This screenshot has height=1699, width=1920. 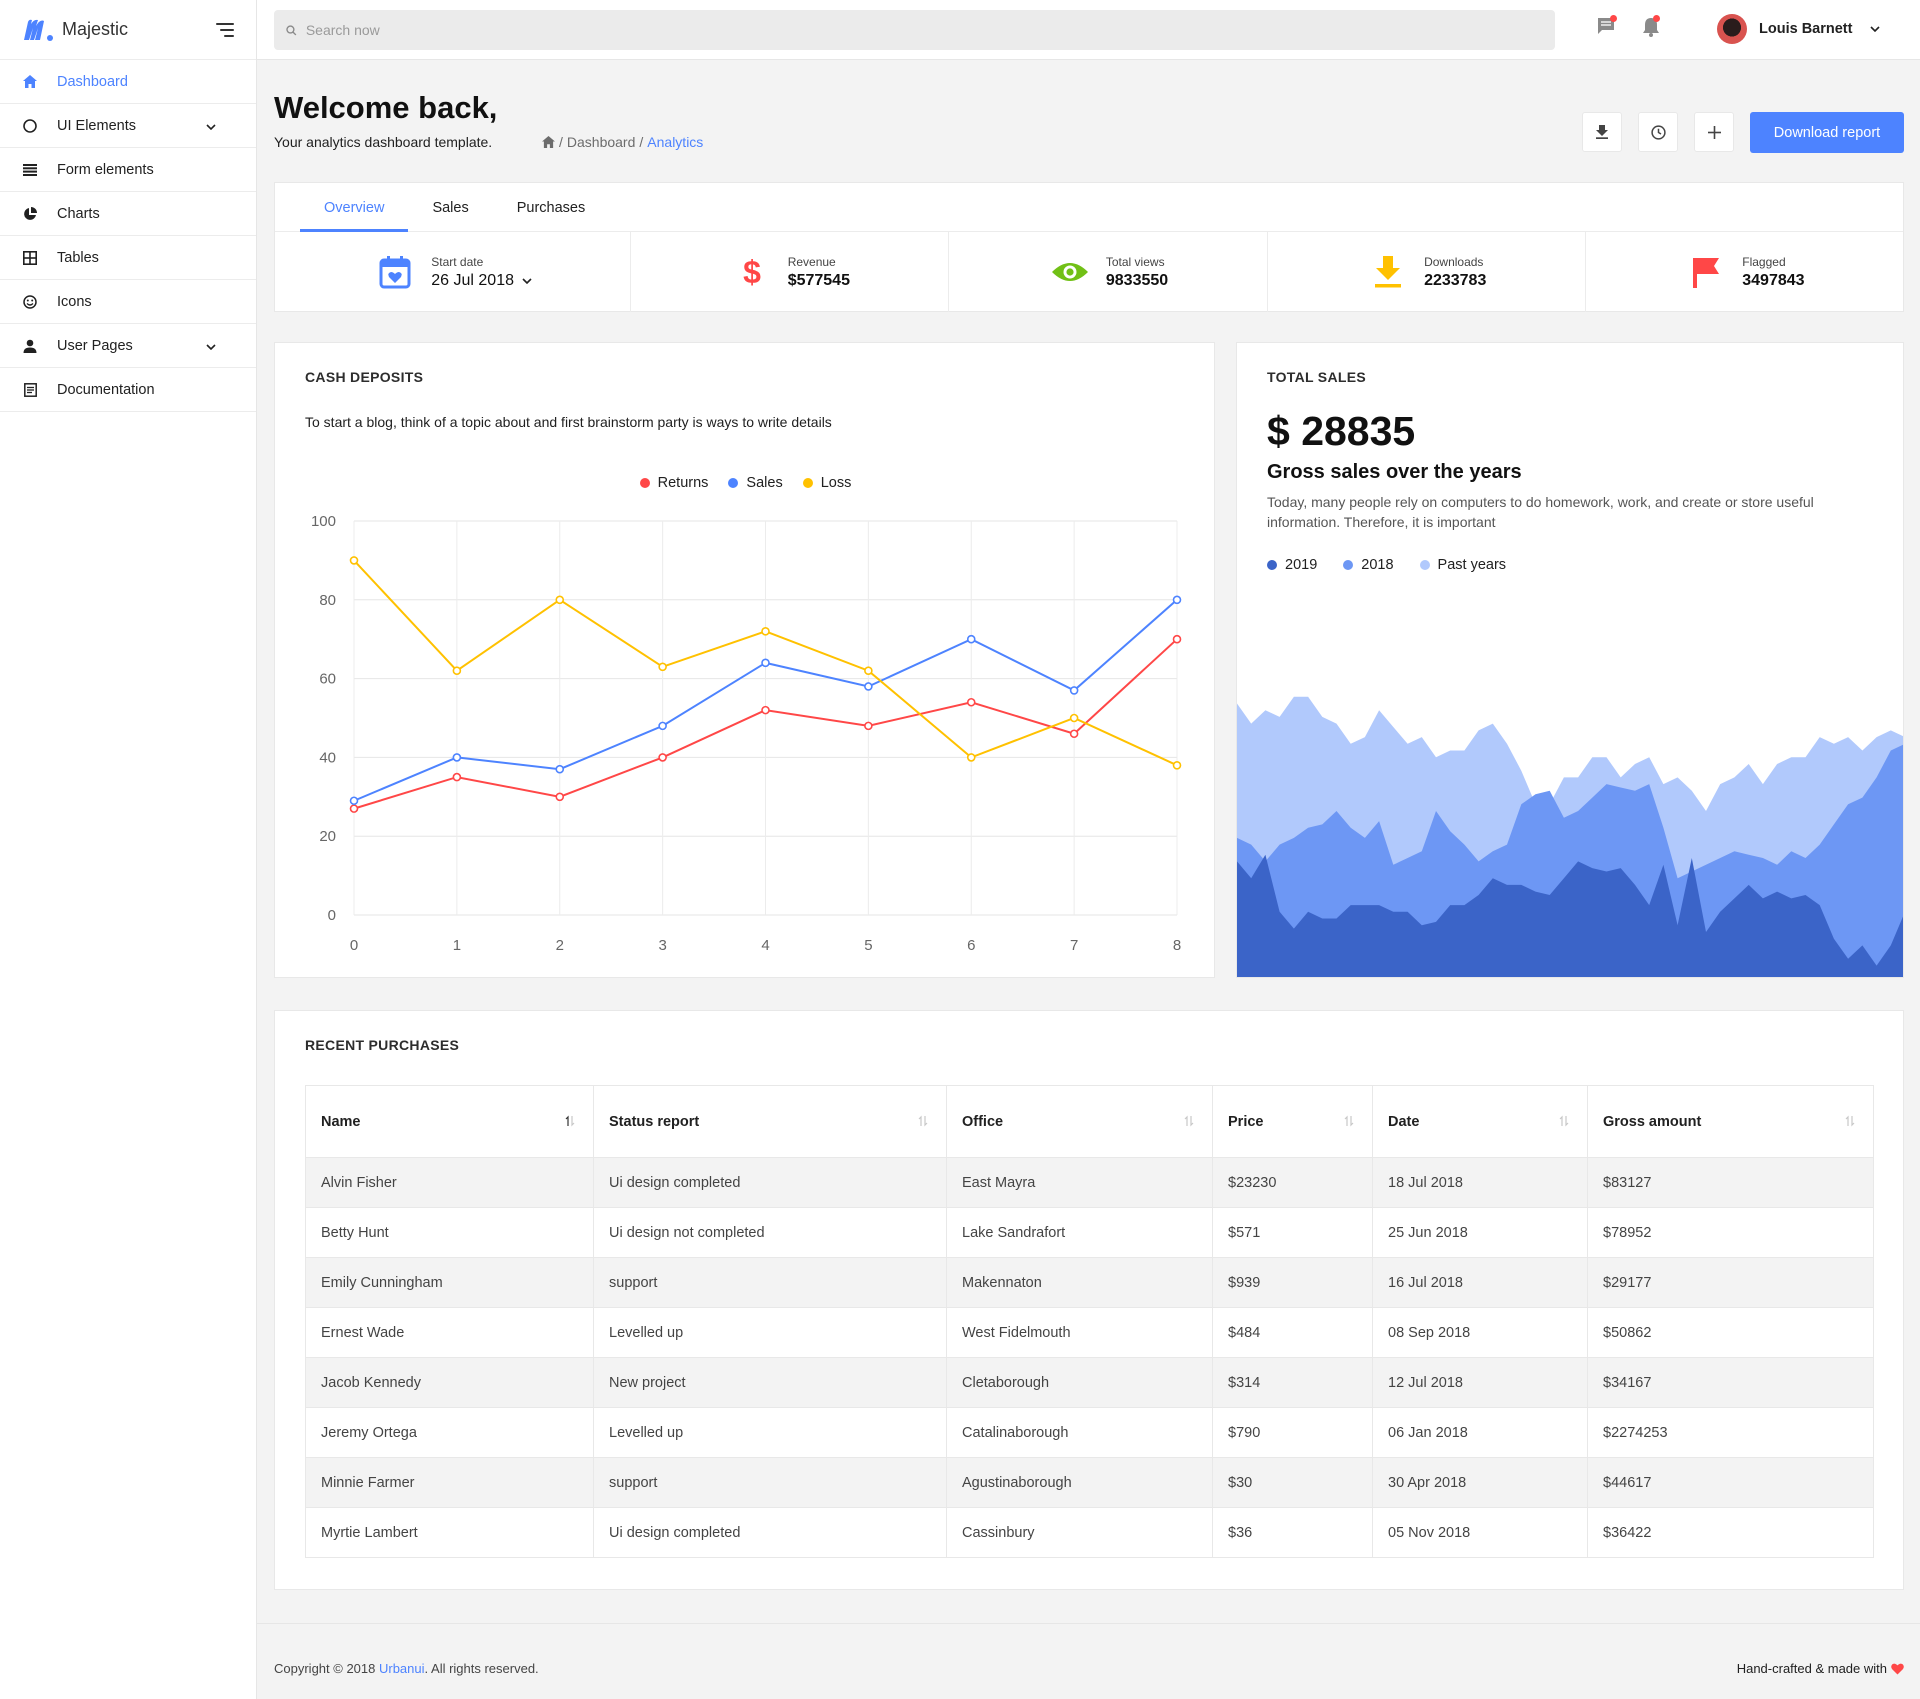 What do you see at coordinates (386, 107) in the screenshot?
I see `page-title: Welcome back,` at bounding box center [386, 107].